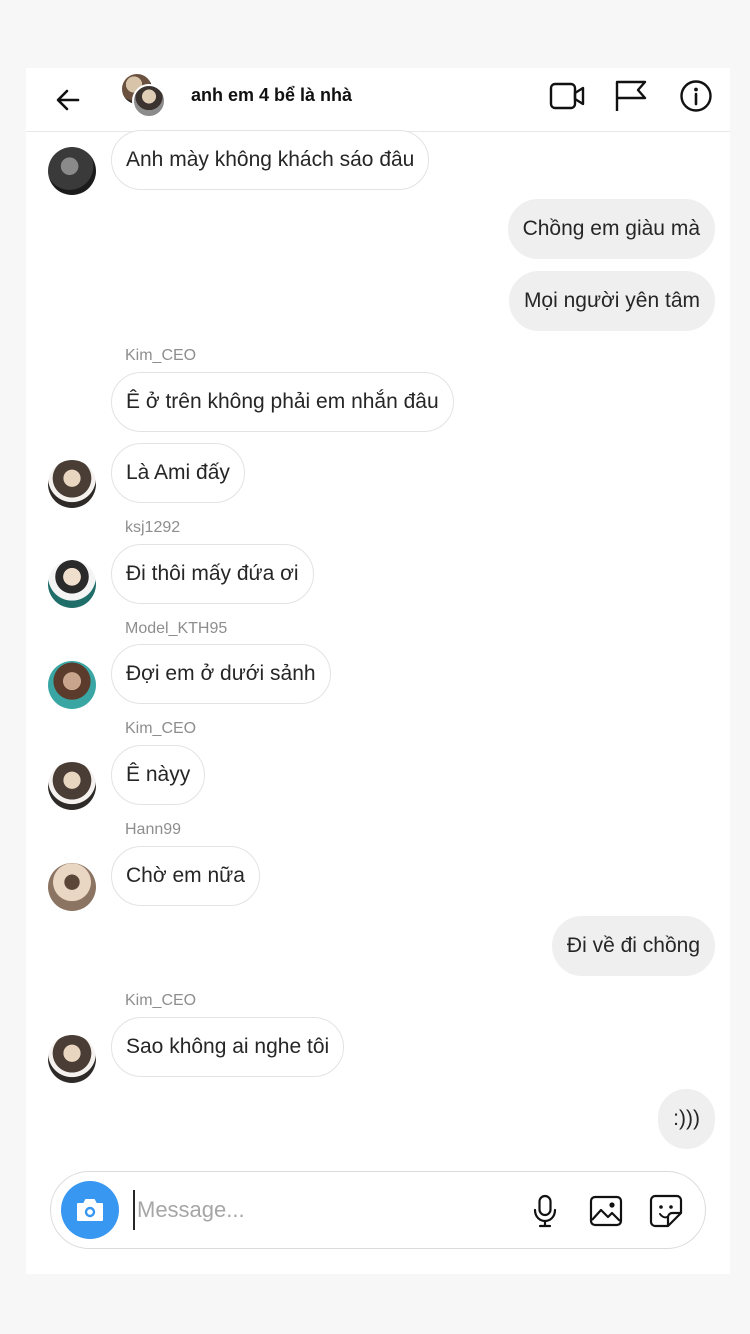 Image resolution: width=750 pixels, height=1334 pixels. I want to click on info-icon, so click(696, 96).